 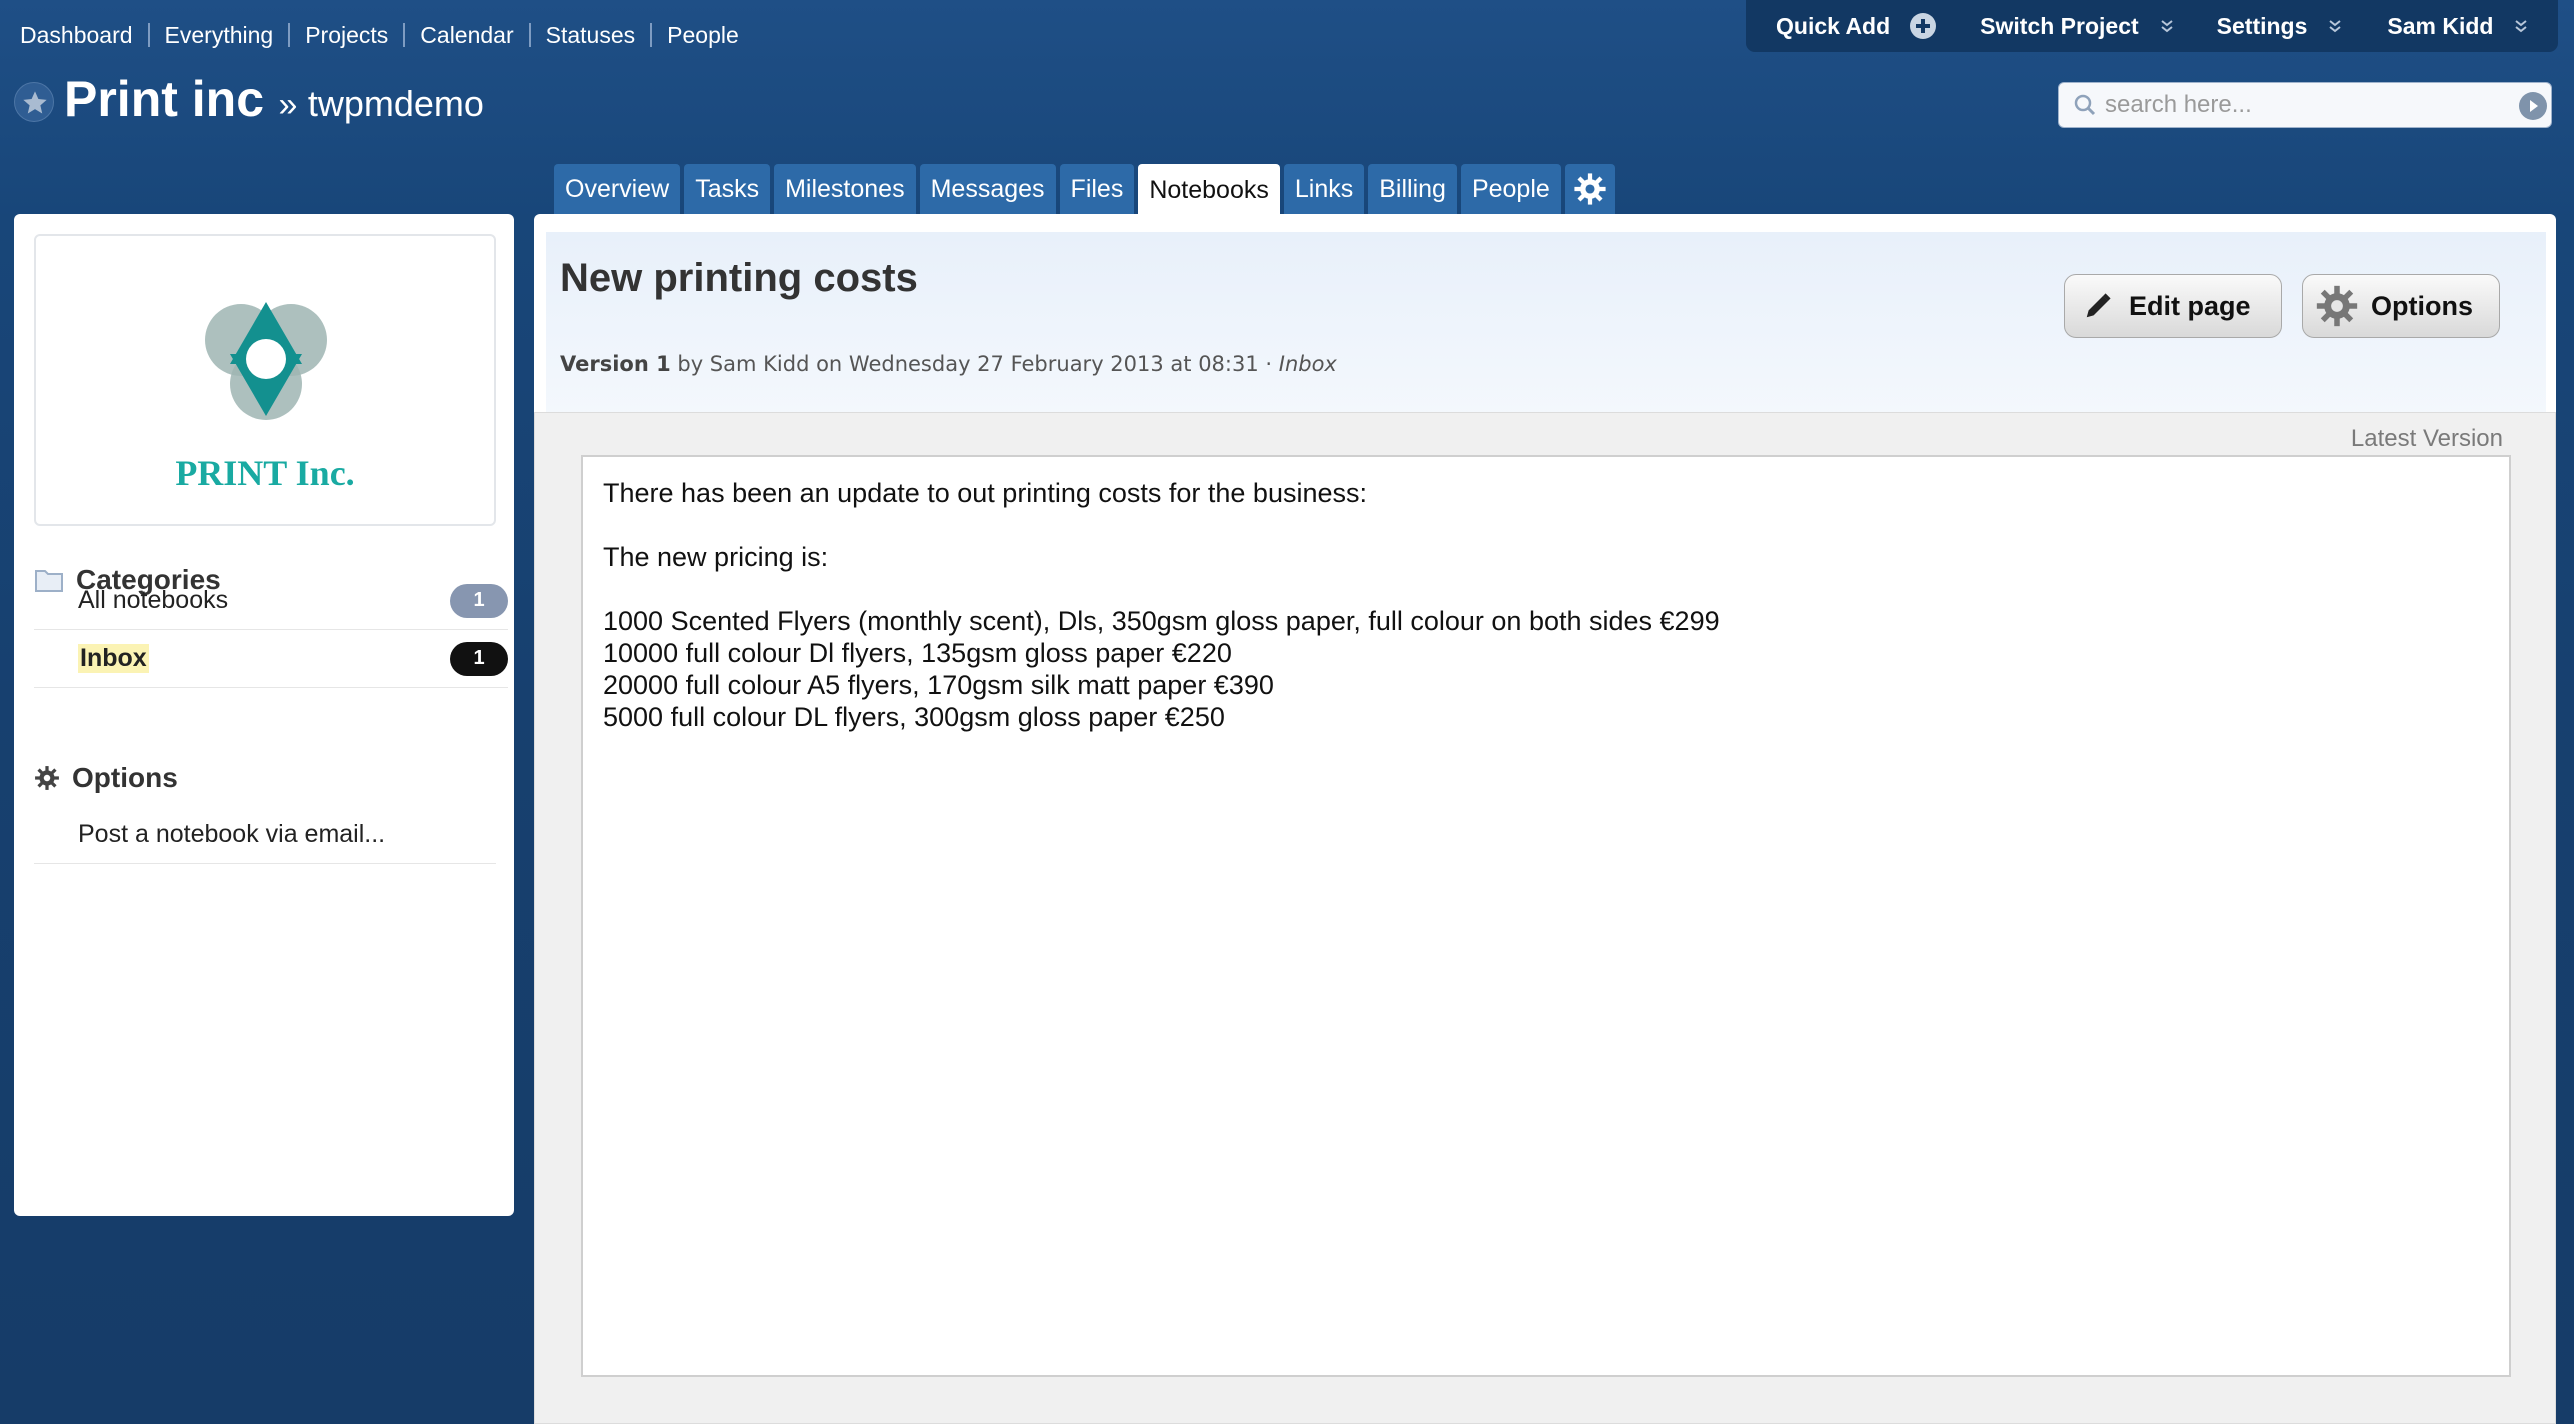 What do you see at coordinates (716, 557) in the screenshot?
I see `body-pricing-heading: The new pricing is:` at bounding box center [716, 557].